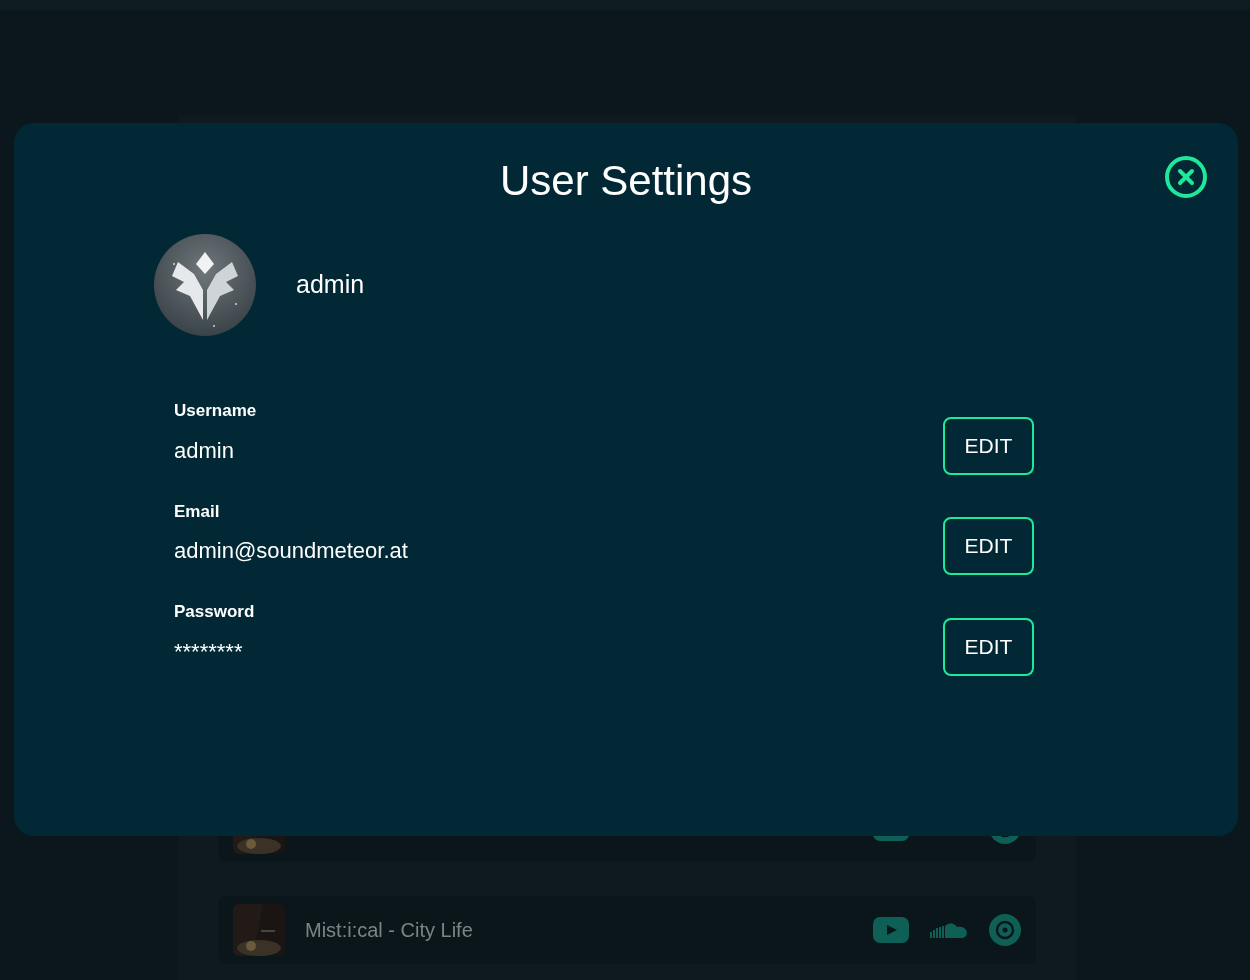 This screenshot has width=1250, height=980. Describe the element at coordinates (204, 450) in the screenshot. I see `field-value: admin` at that location.